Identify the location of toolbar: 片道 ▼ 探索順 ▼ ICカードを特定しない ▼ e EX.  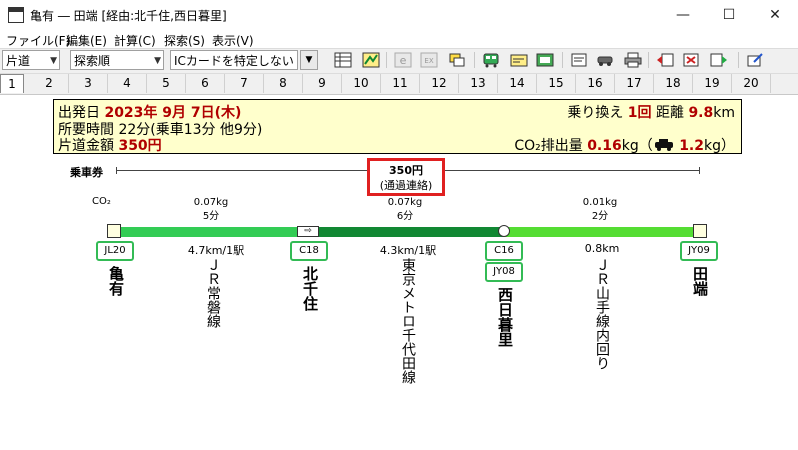
(399, 61).